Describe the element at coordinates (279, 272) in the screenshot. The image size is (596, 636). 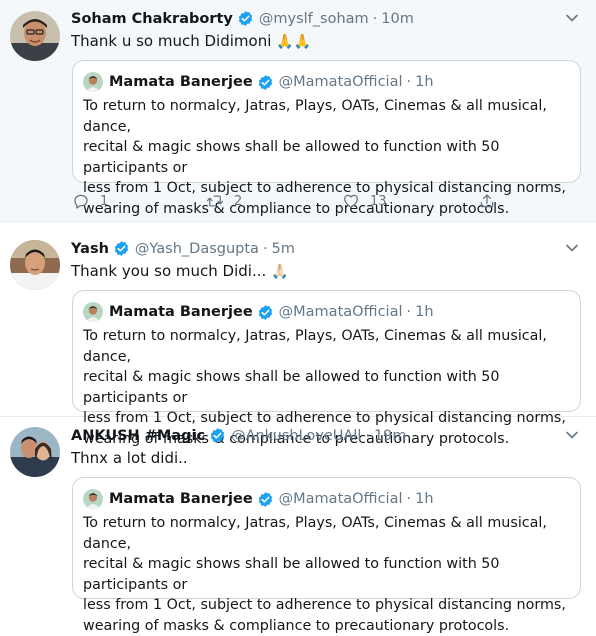
I see `tweet-emoji: 🙏🏻` at that location.